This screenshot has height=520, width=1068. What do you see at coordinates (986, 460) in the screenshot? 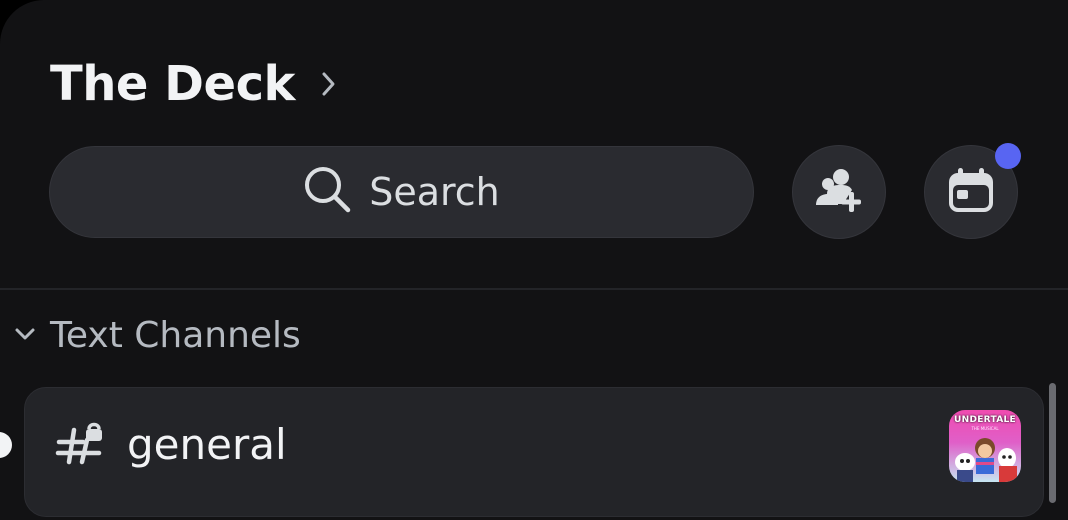
I see `activity-artwork` at bounding box center [986, 460].